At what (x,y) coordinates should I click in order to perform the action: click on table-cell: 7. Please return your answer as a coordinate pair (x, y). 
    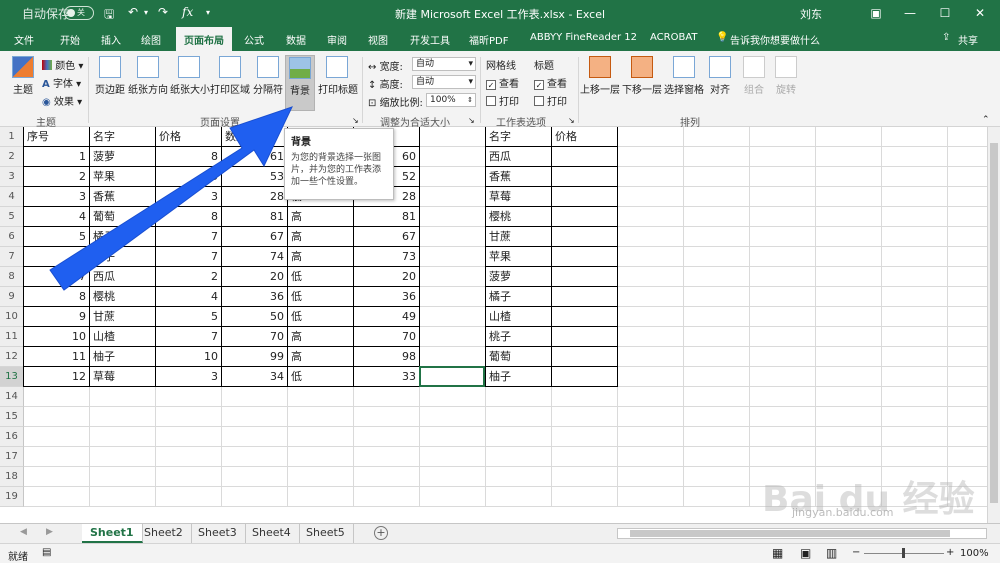
    Looking at the image, I should click on (189, 257).